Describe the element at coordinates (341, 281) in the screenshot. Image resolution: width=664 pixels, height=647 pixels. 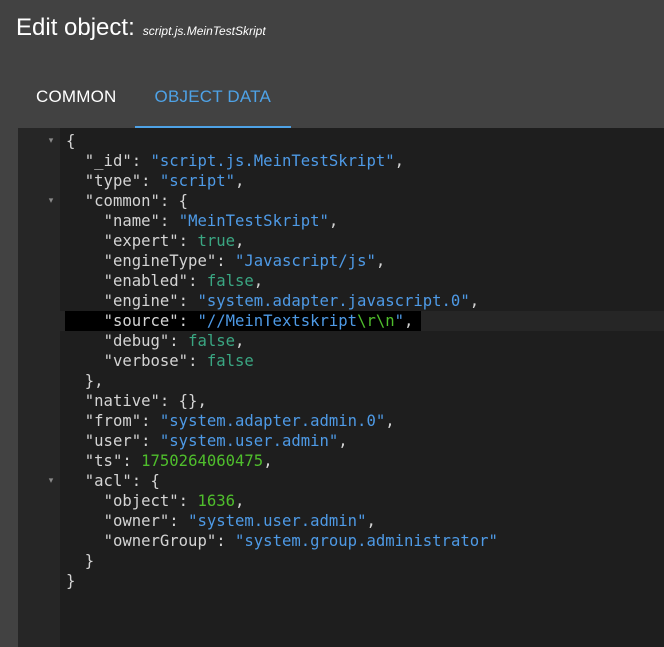
I see `code-line: "enabled": false,` at that location.